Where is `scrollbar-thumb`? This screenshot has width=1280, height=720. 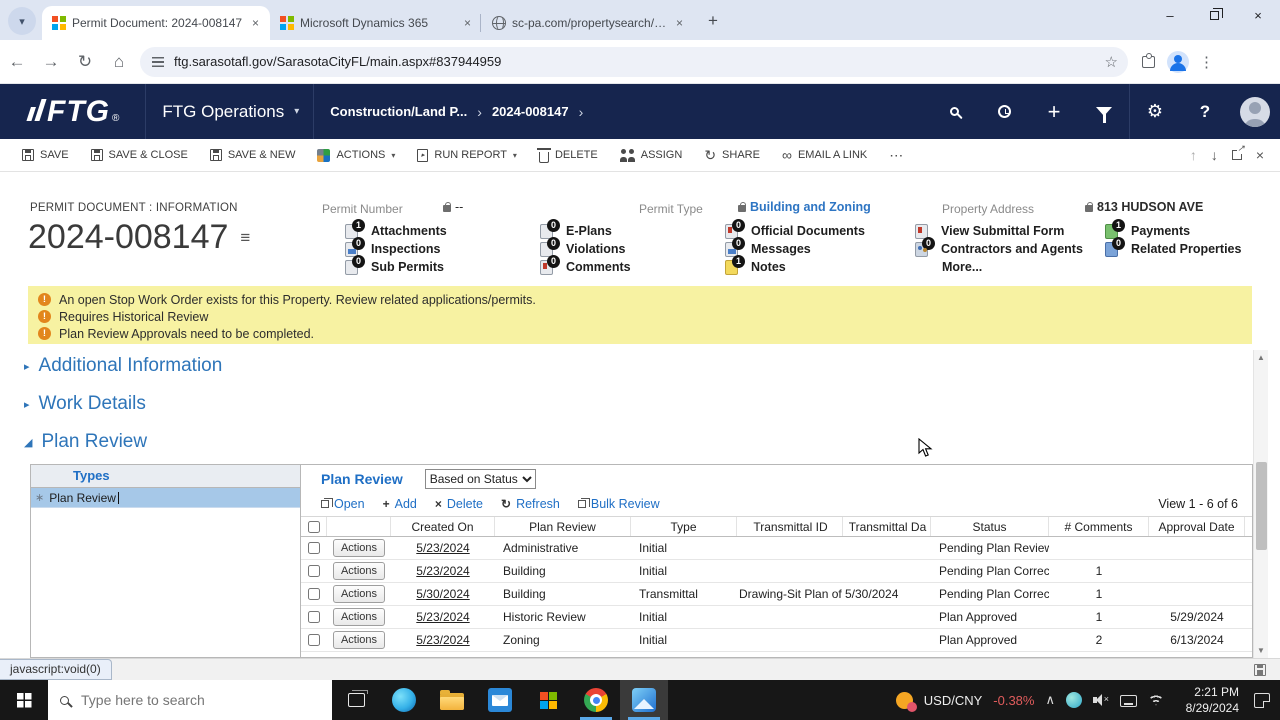 scrollbar-thumb is located at coordinates (1261, 506).